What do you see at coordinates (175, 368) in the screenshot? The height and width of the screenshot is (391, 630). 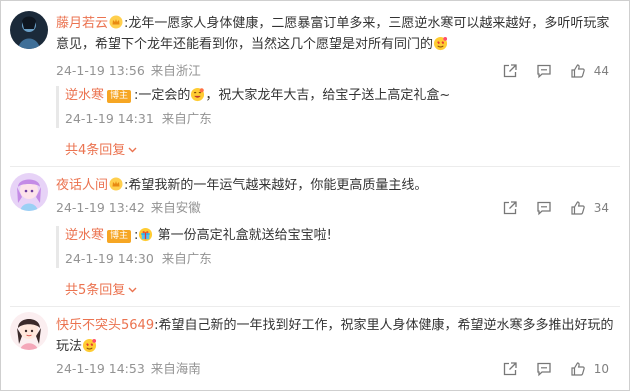 I see `comment-location: 来自海南` at bounding box center [175, 368].